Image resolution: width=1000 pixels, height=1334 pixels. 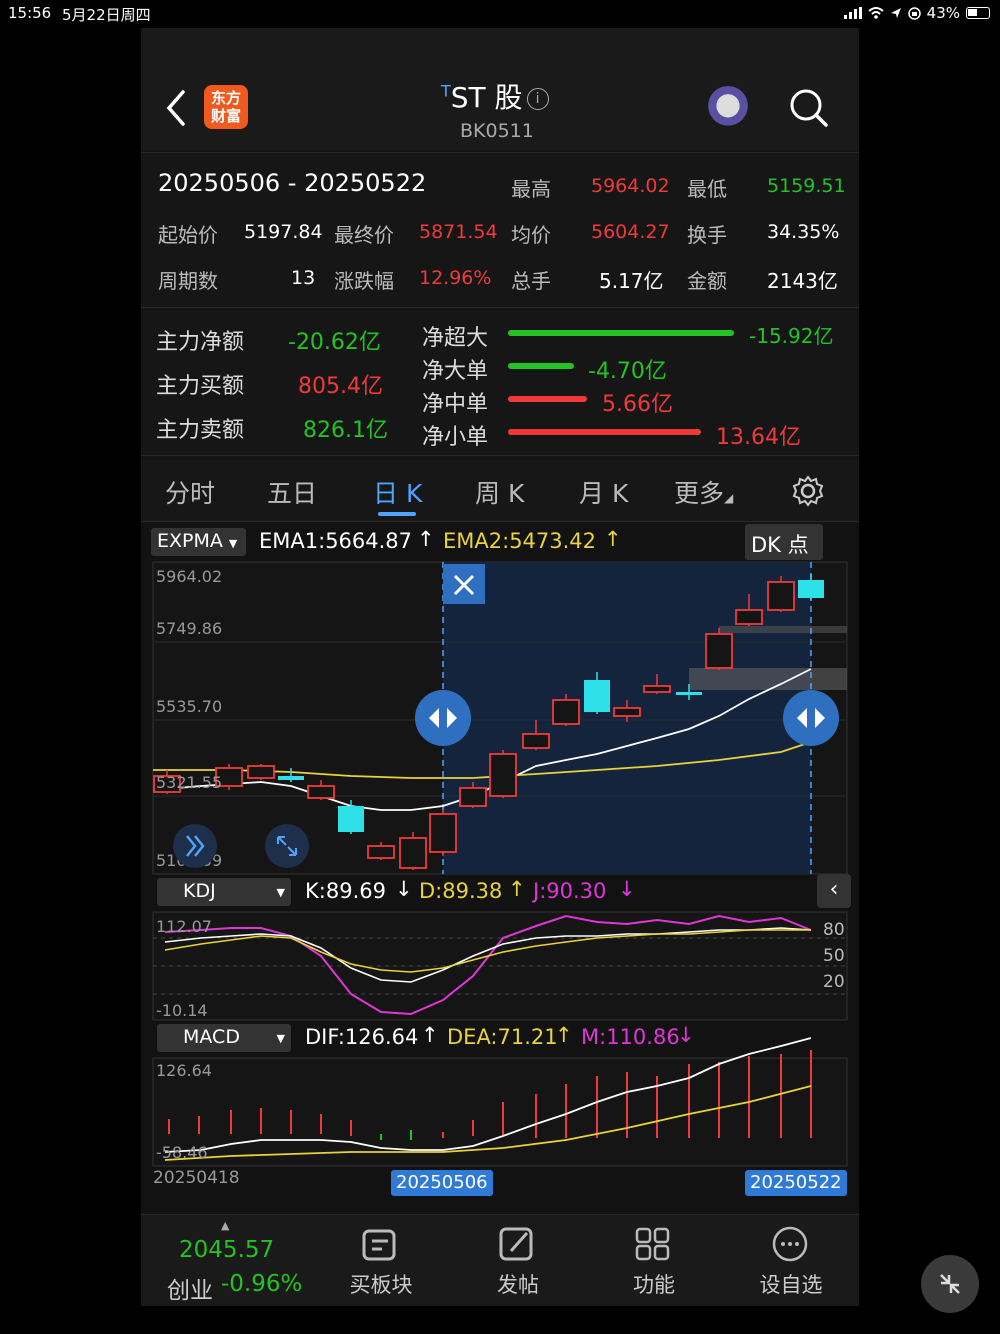 What do you see at coordinates (224, 1038) in the screenshot?
I see `macd-select: MACD ▼` at bounding box center [224, 1038].